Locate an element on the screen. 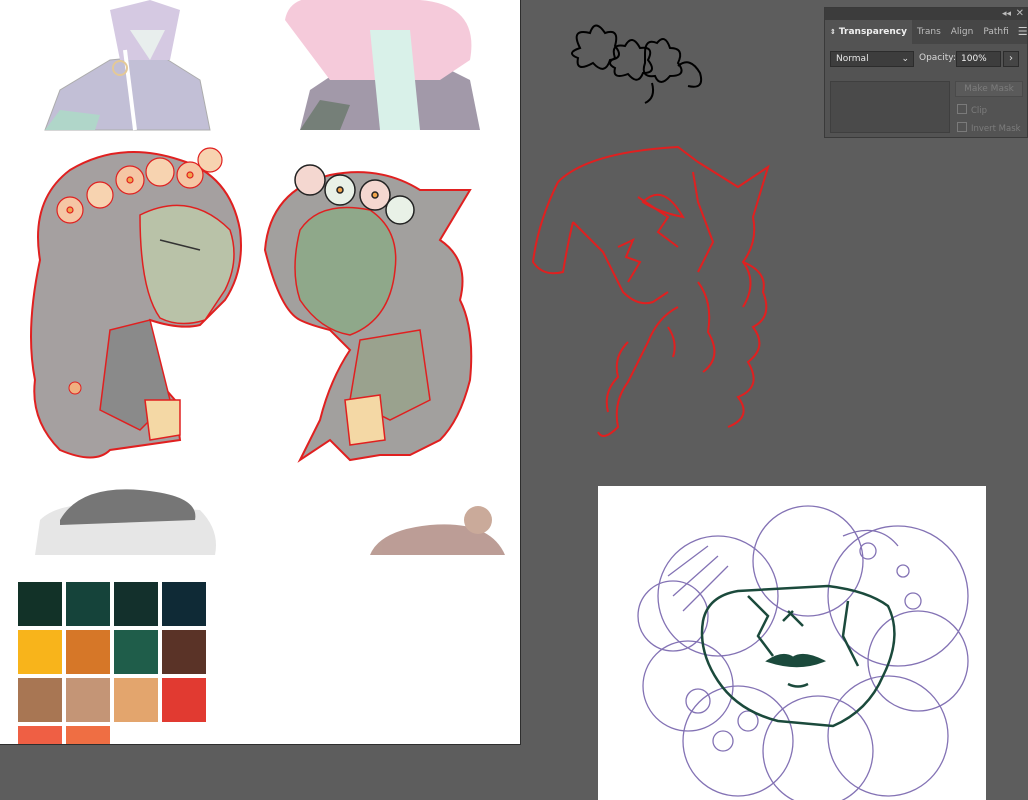 The height and width of the screenshot is (800, 1028). tab-transform: Trans is located at coordinates (929, 32).